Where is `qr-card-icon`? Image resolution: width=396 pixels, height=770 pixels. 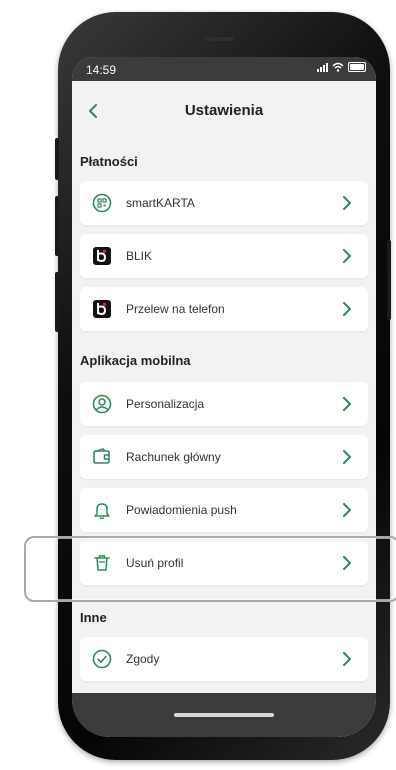
qr-card-icon is located at coordinates (102, 203).